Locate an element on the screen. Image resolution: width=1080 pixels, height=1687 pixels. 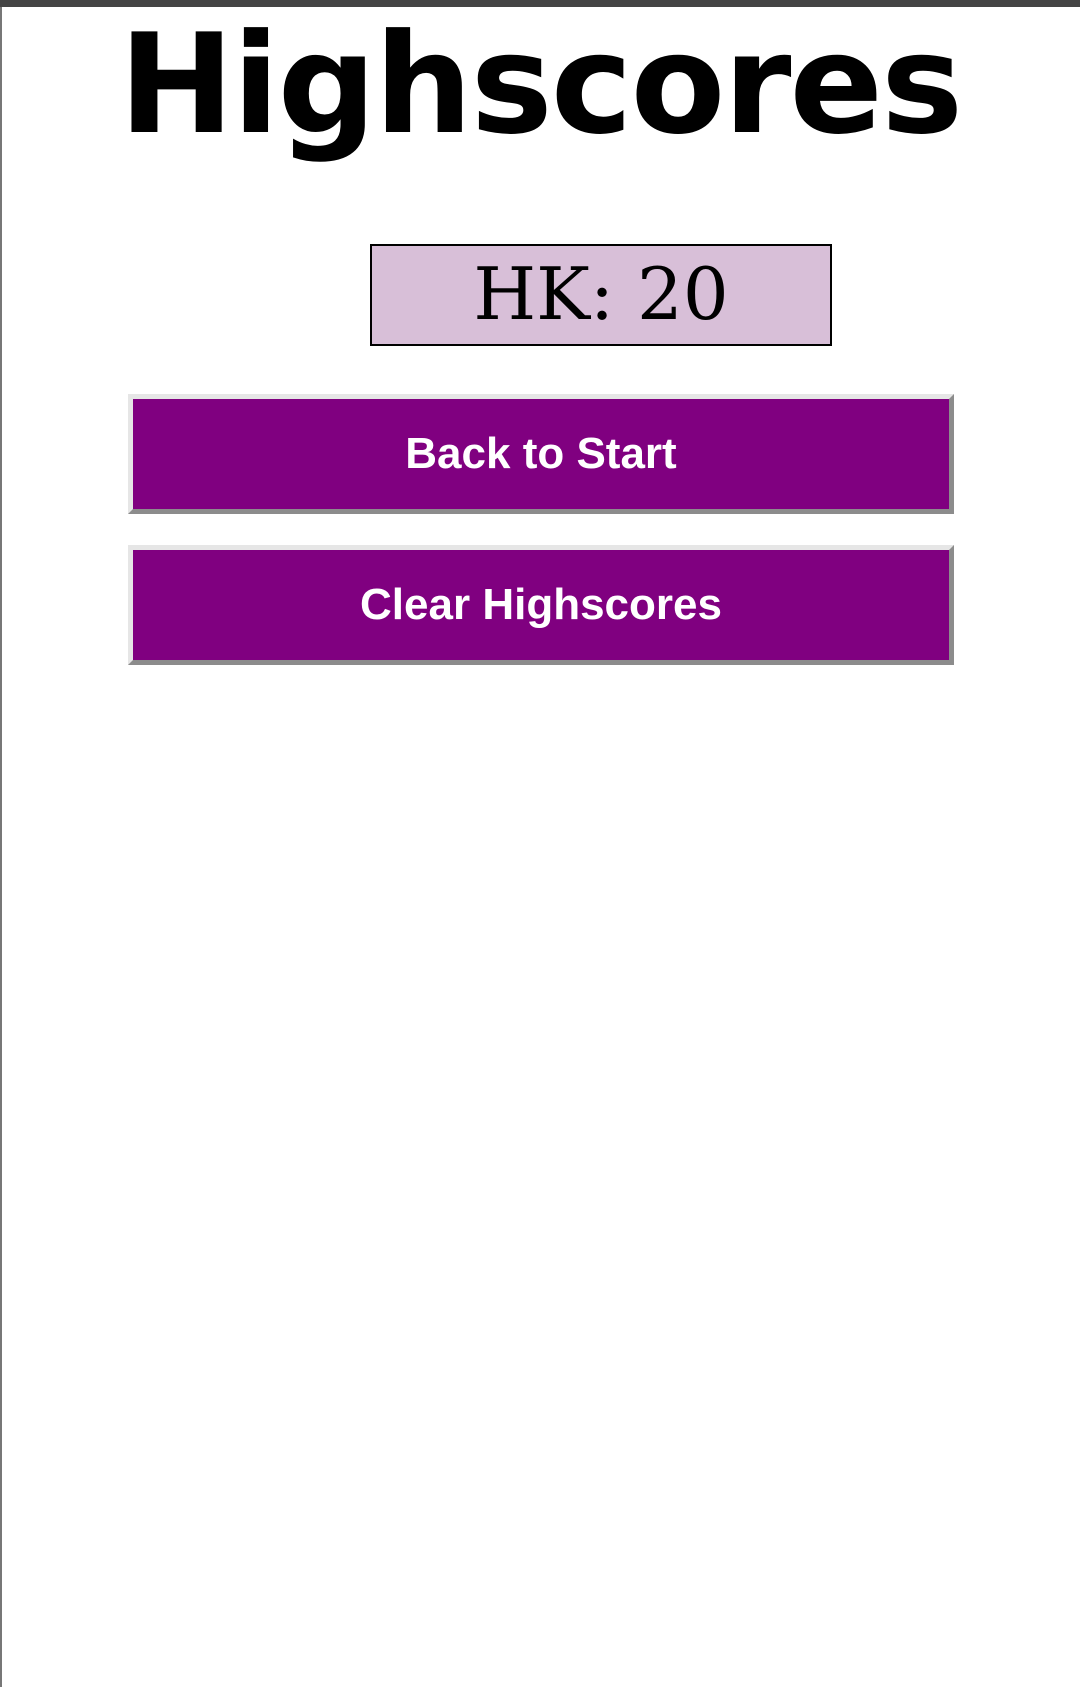
highscore-list: HK: 20 is located at coordinates (540, 295).